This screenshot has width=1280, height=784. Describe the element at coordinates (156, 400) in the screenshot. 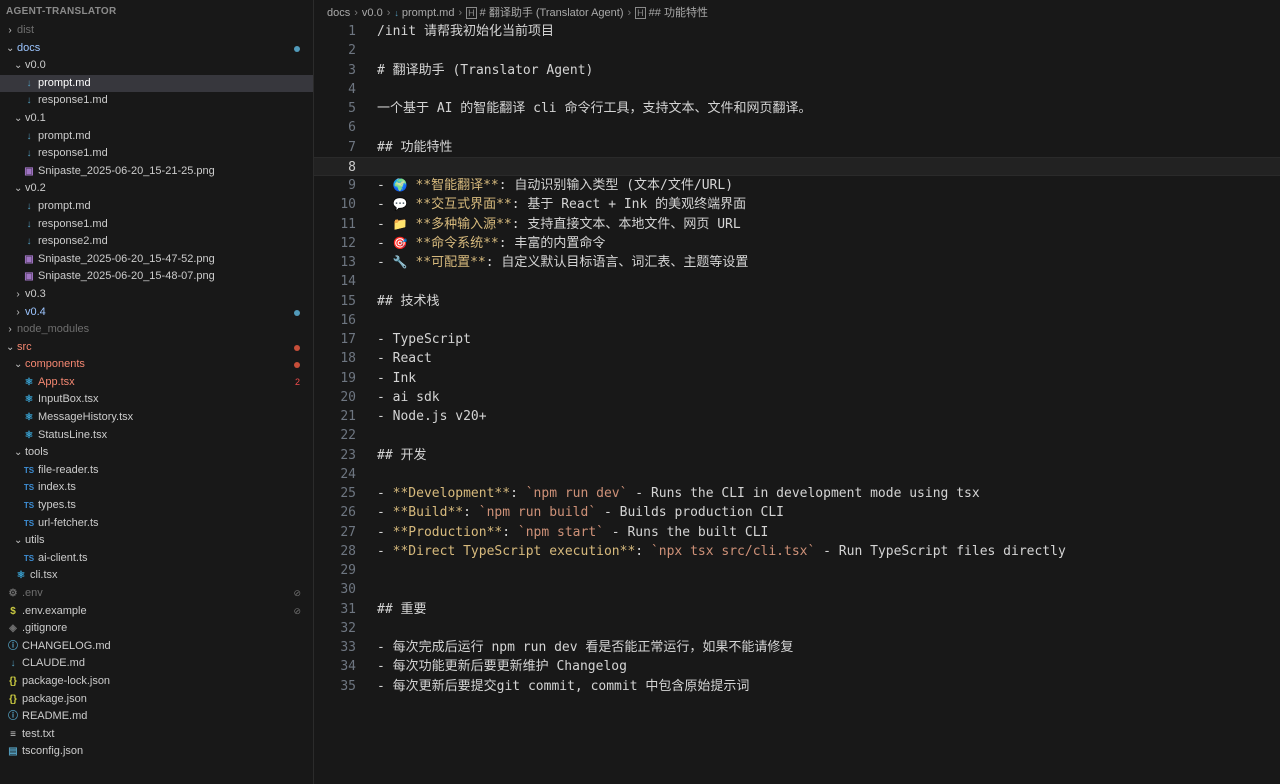

I see `tree-file: ⚛ InputBox.tsx` at that location.